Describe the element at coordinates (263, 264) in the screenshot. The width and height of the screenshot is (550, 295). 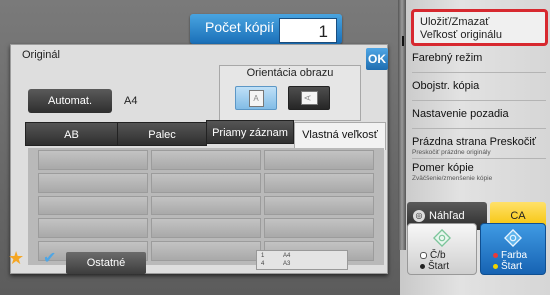
I see `tray-status-row2-left: 4` at that location.